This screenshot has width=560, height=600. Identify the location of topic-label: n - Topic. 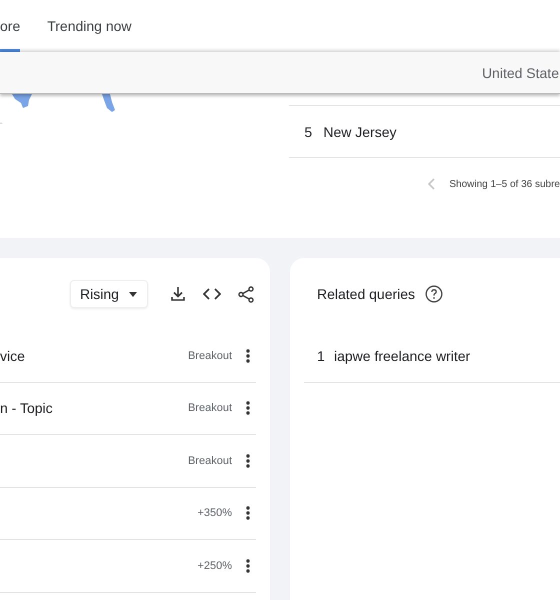
(27, 408).